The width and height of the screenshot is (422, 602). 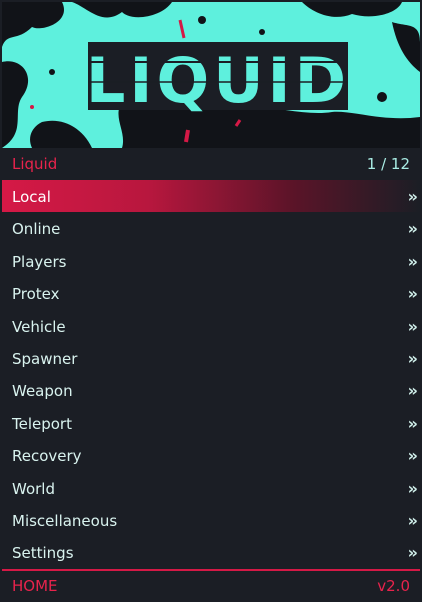 I want to click on menu-item-players: Players », so click(x=211, y=261).